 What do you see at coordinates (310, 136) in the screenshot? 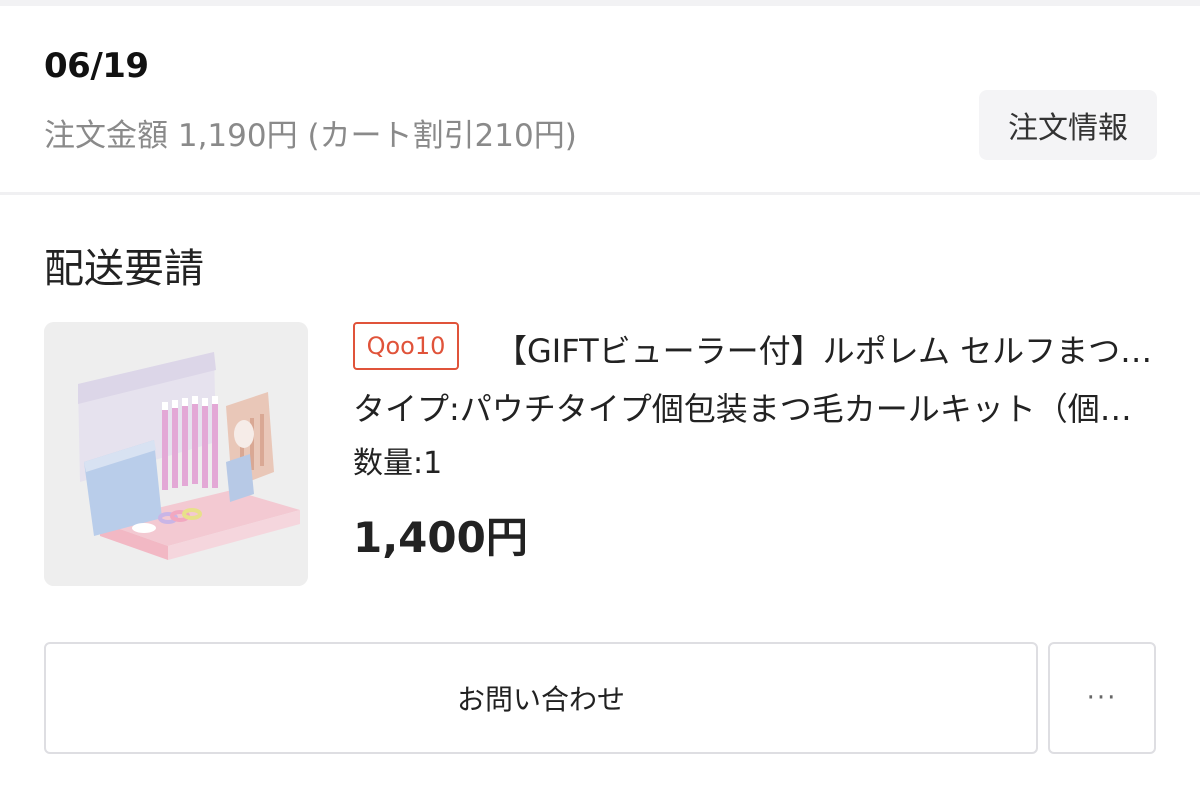
I see `order-amount: 注文金額 1,190円 (カート割引210円)` at bounding box center [310, 136].